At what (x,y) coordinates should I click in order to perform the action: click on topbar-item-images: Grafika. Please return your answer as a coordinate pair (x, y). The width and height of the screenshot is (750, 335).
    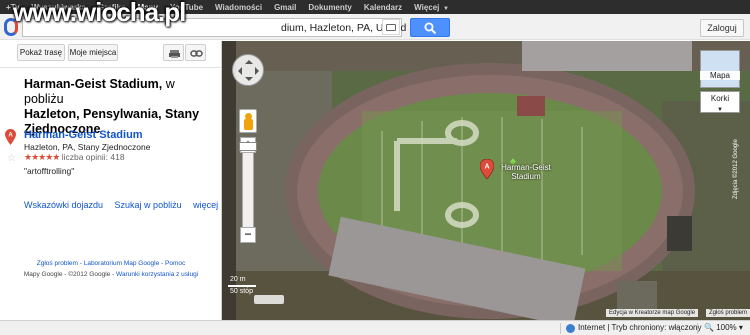
    Looking at the image, I should click on (112, 7).